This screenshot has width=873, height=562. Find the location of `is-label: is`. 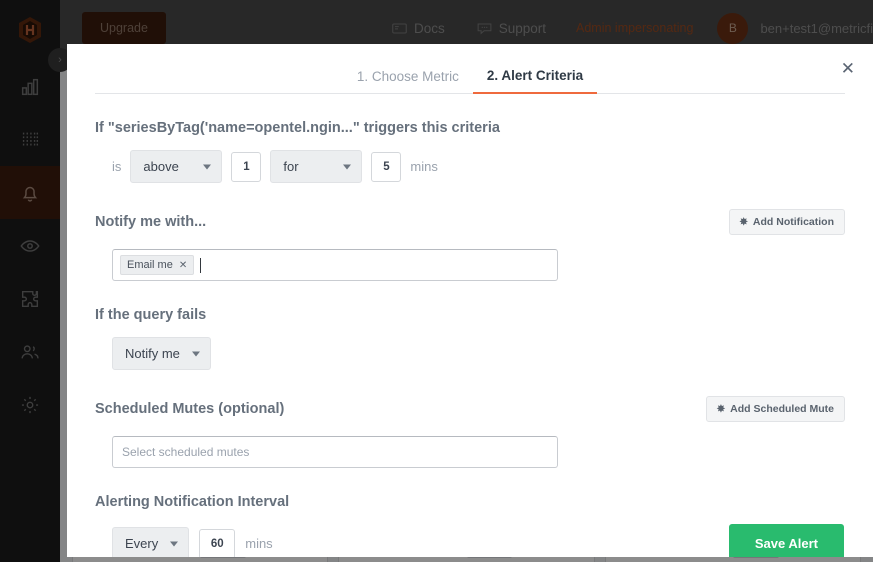

is-label: is is located at coordinates (117, 166).